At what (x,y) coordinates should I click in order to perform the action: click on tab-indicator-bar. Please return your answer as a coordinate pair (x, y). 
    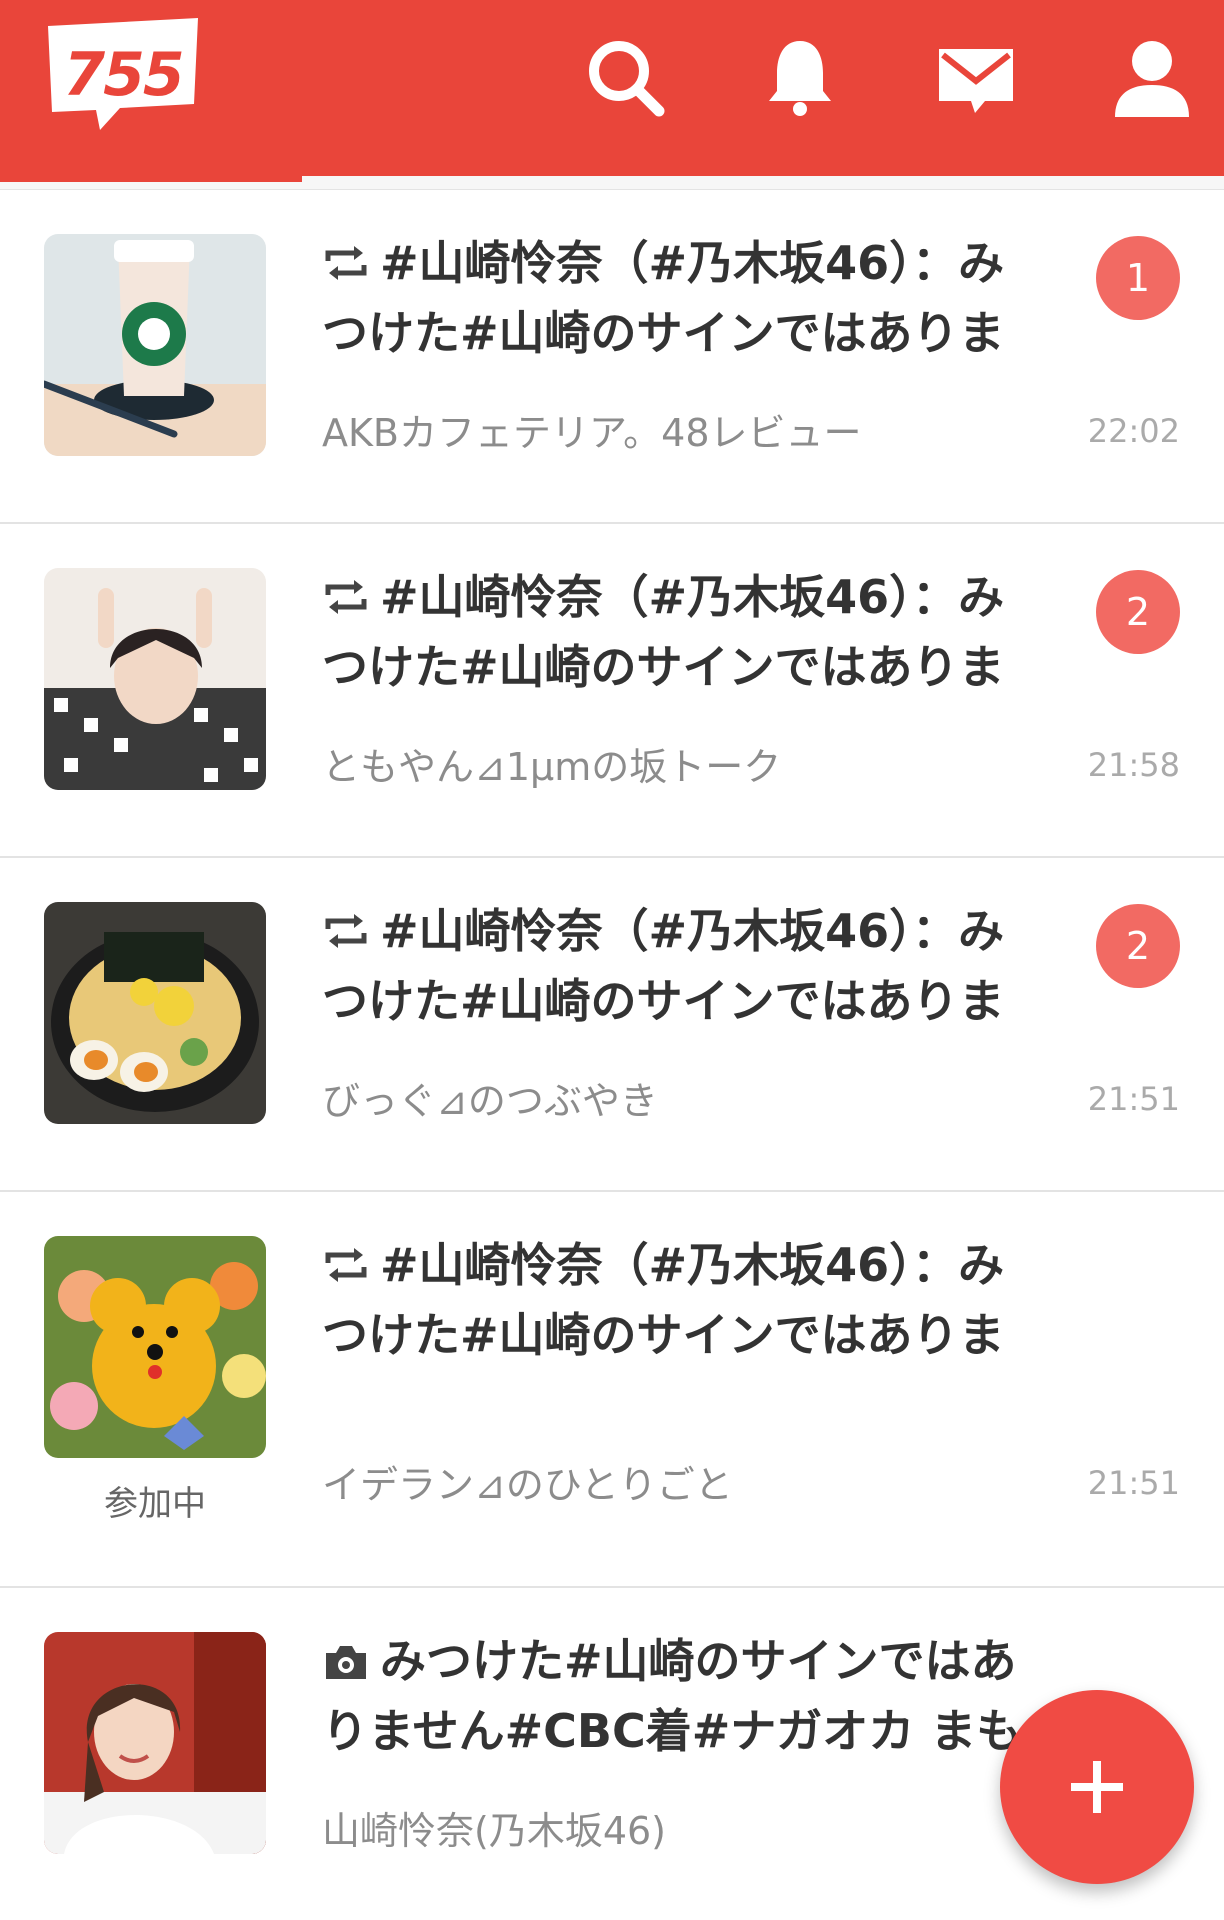
    Looking at the image, I should click on (612, 183).